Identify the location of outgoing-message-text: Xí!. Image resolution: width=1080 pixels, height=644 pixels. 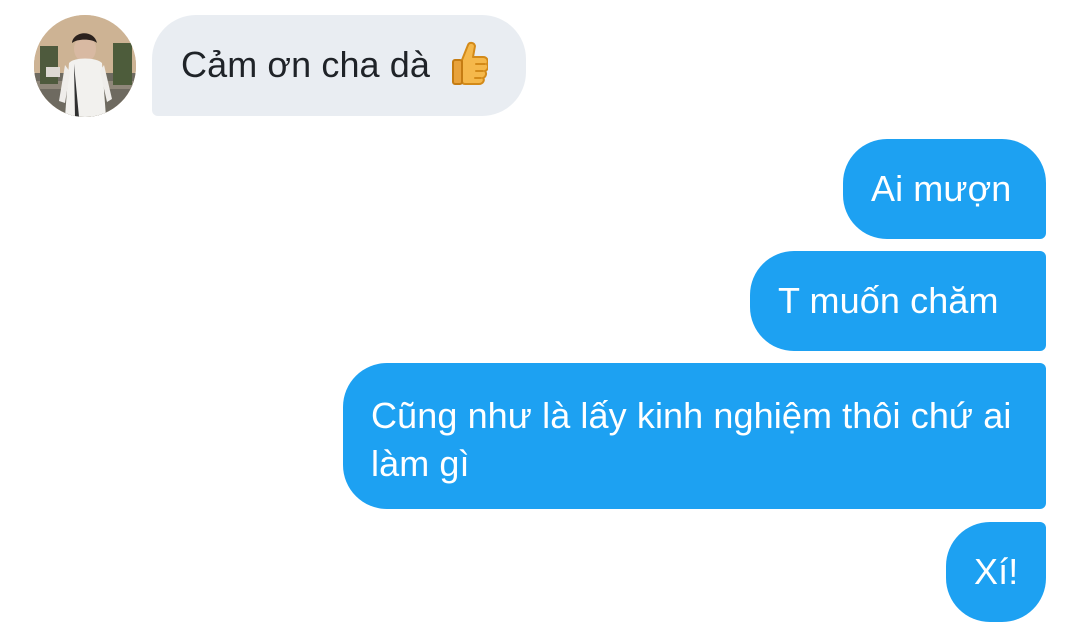
(996, 571).